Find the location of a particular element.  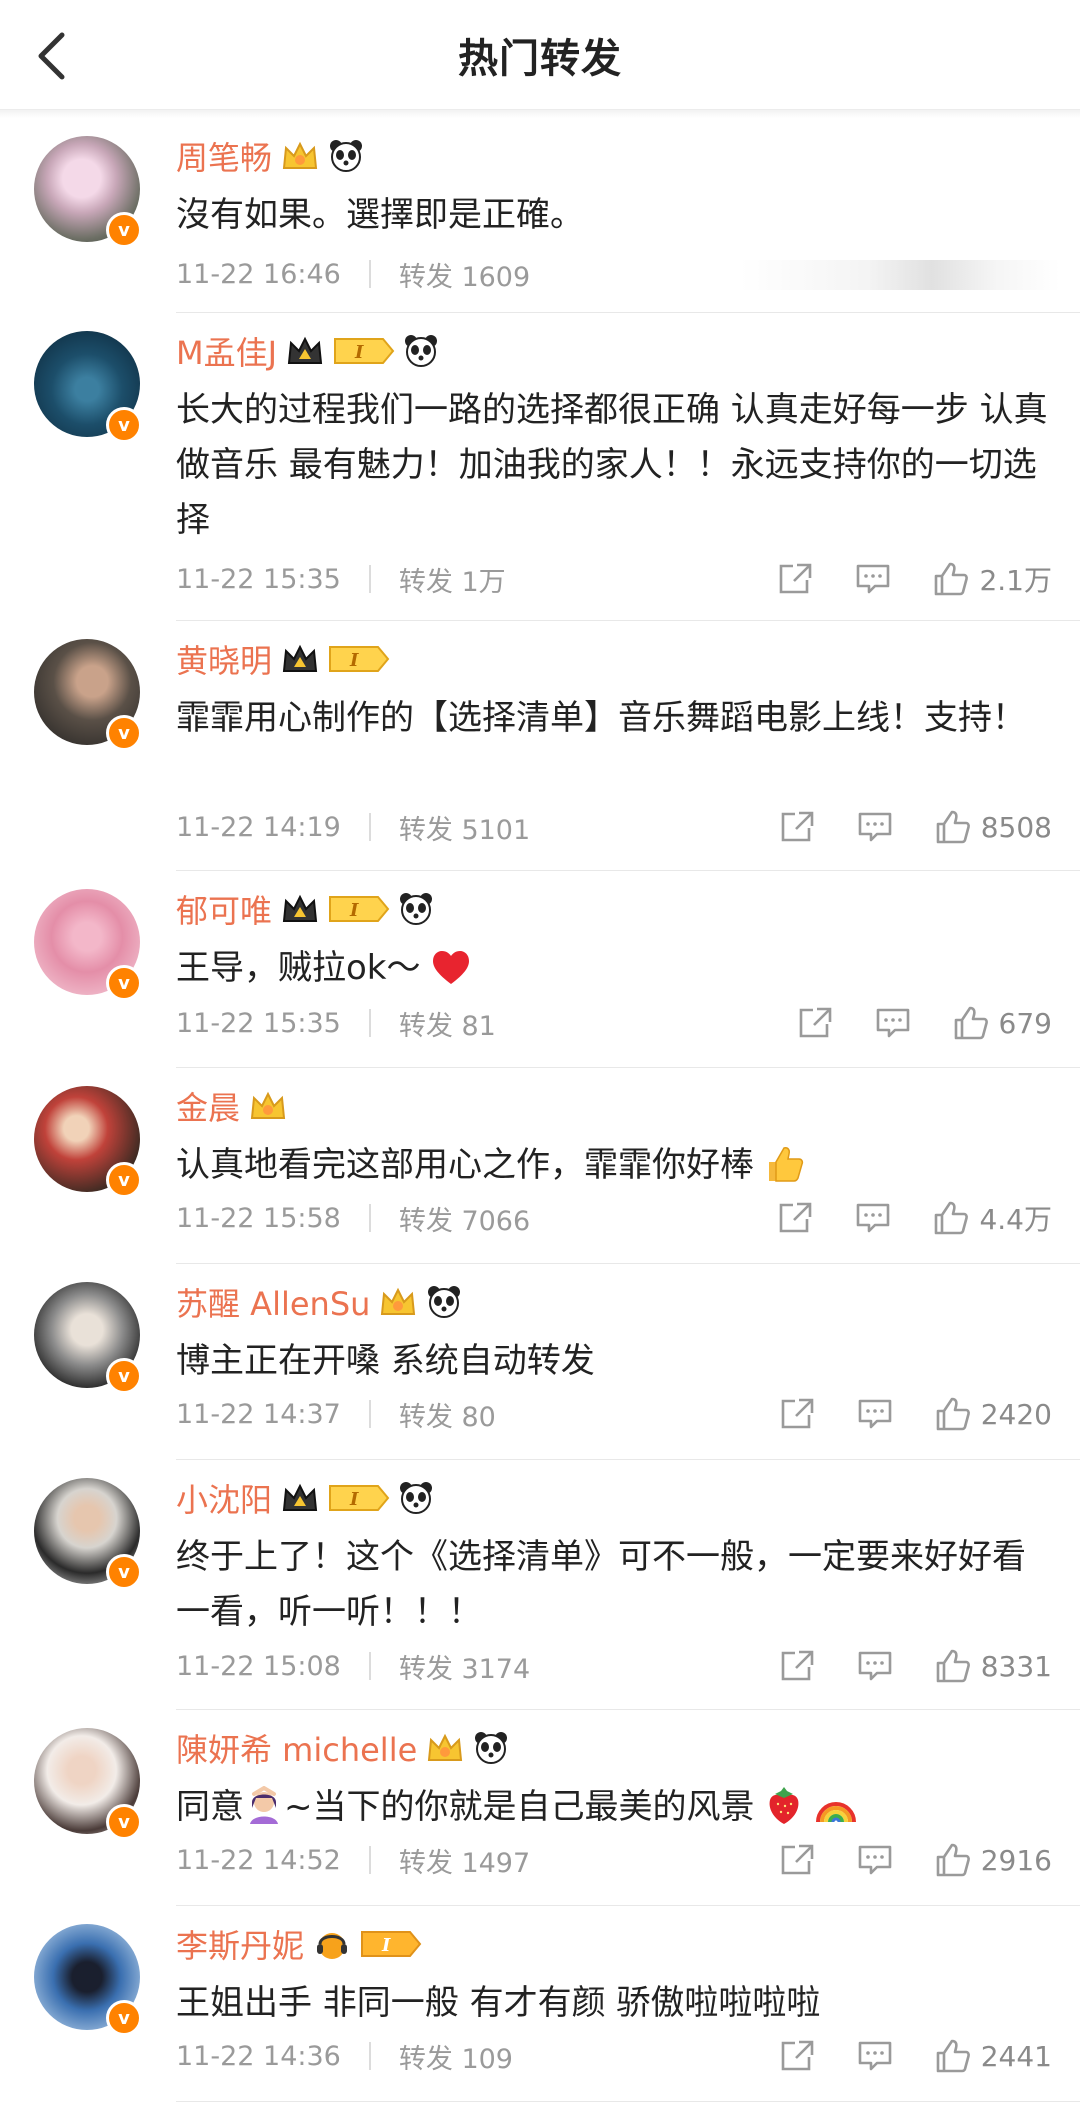

like-button: 2.1万 is located at coordinates (992, 579).